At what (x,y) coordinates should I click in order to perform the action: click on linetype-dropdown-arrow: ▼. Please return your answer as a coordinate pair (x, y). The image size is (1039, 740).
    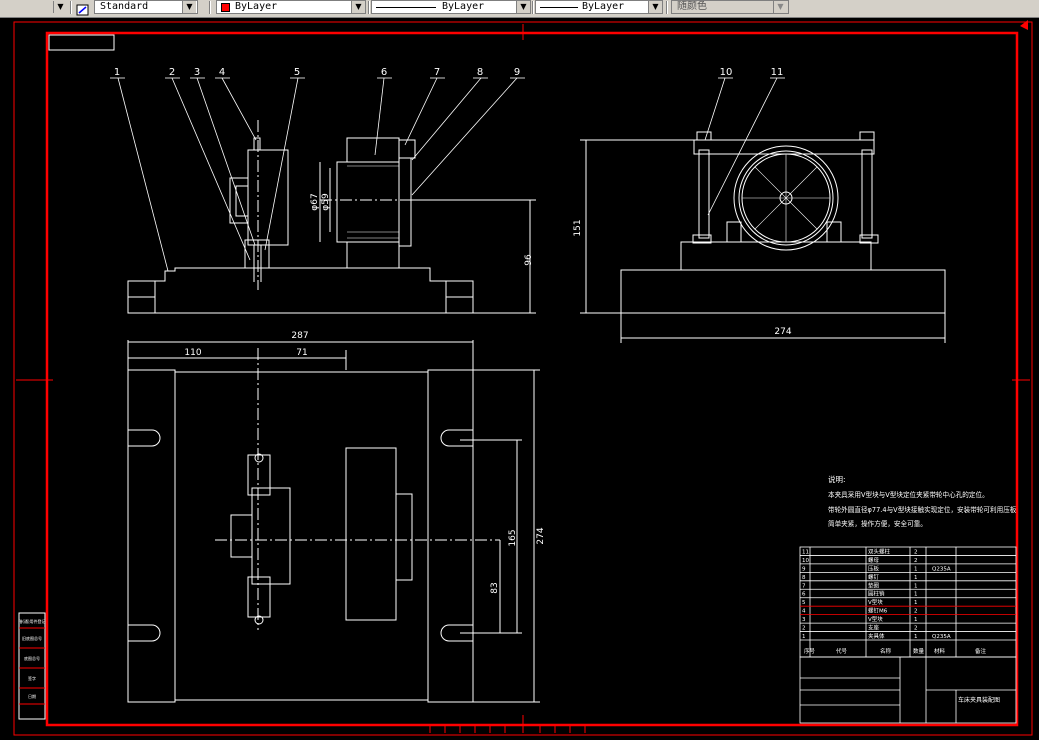
    Looking at the image, I should click on (523, 7).